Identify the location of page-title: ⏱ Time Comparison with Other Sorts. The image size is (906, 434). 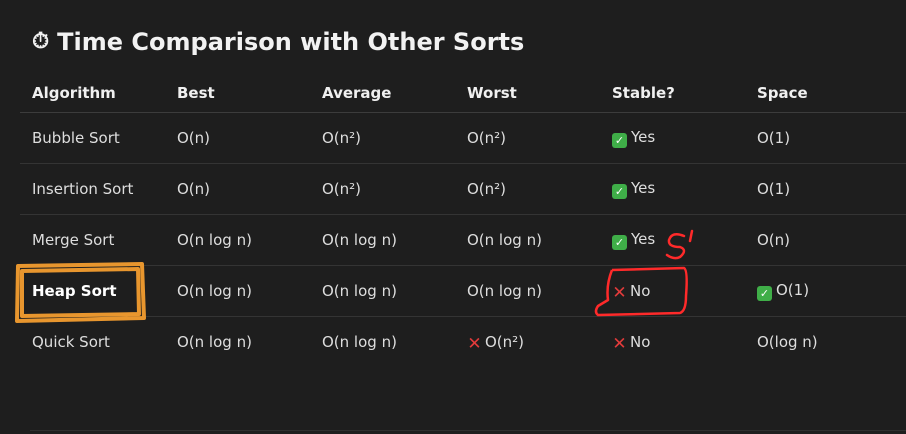
(278, 42).